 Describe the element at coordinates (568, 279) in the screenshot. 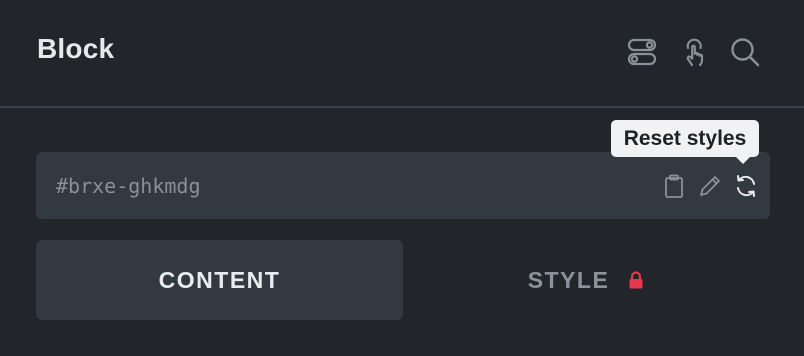

I see `tab-style-label: STYLE` at that location.